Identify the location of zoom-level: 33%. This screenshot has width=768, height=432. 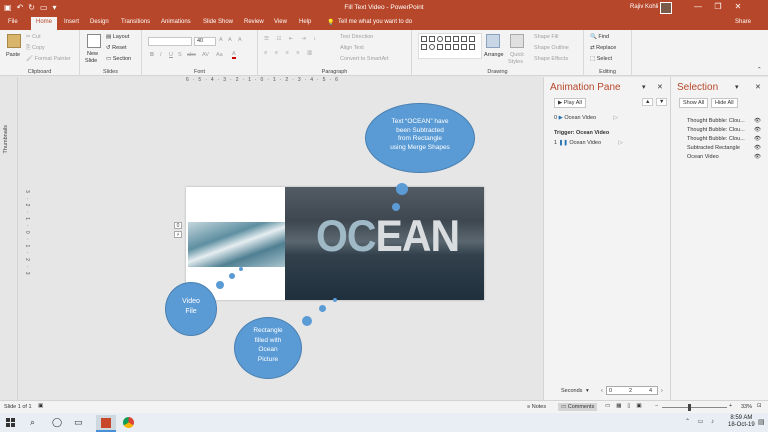
(746, 407).